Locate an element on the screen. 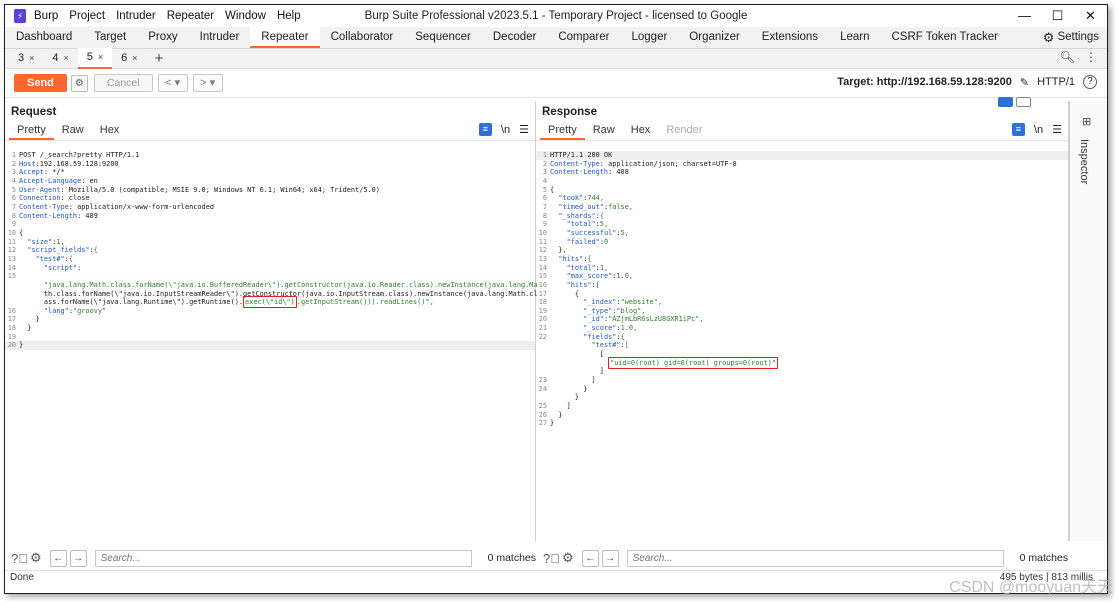 The width and height of the screenshot is (1119, 605). tab-comparer: Comparer is located at coordinates (583, 37).